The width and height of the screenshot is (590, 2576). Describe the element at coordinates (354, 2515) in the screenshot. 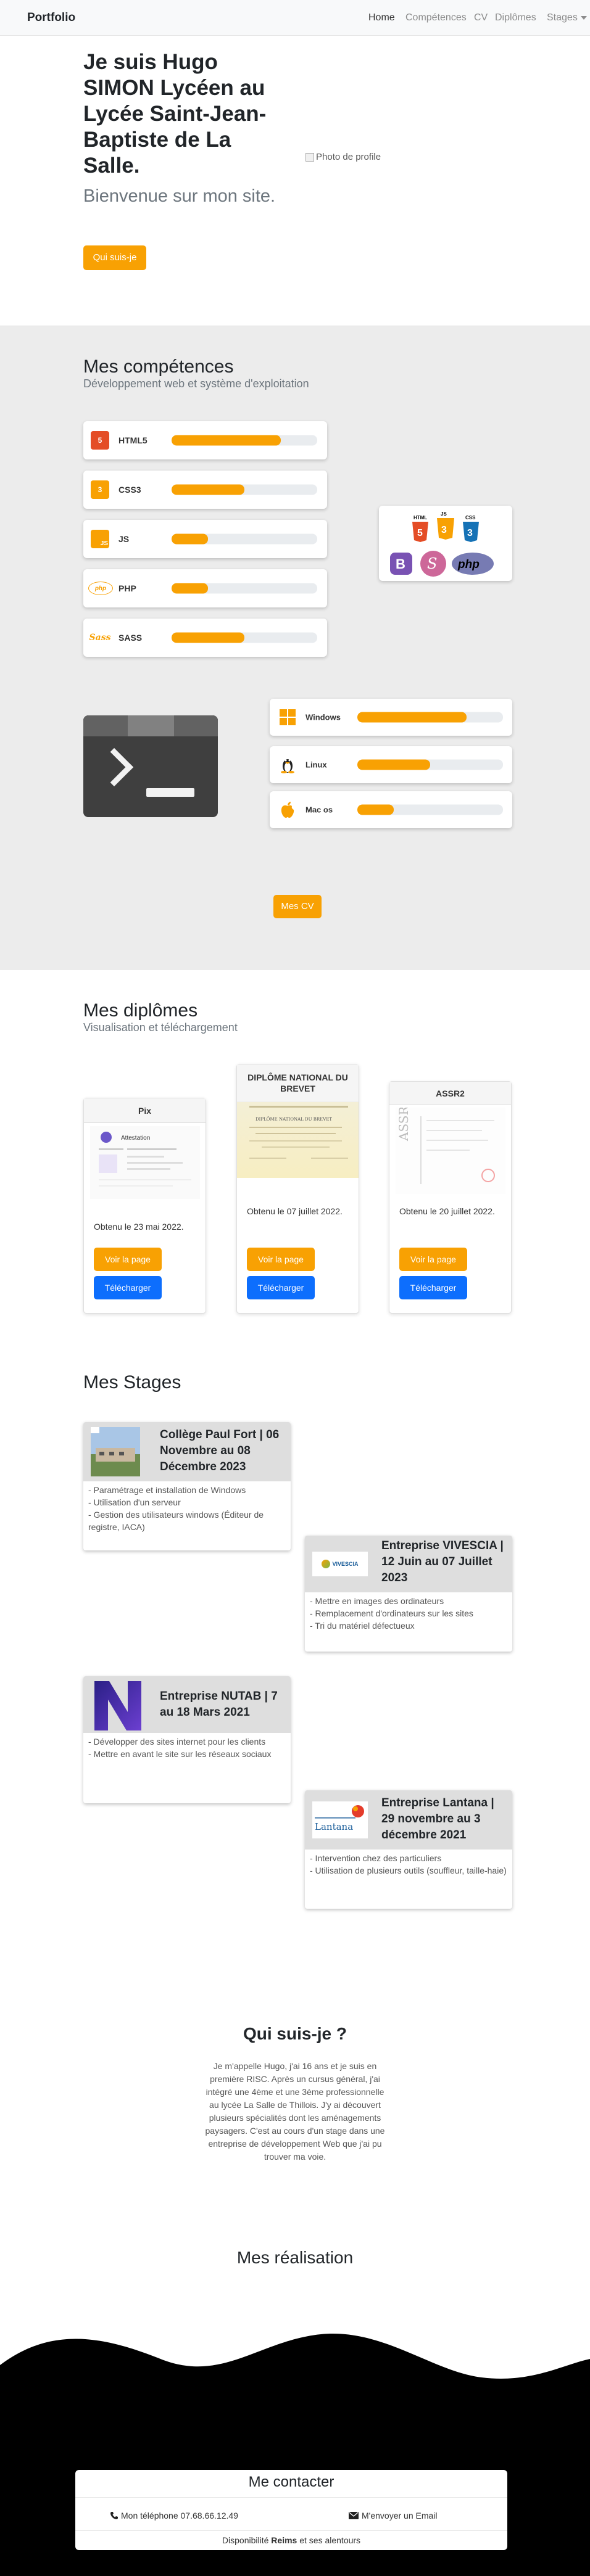

I see `envelope-icon` at that location.